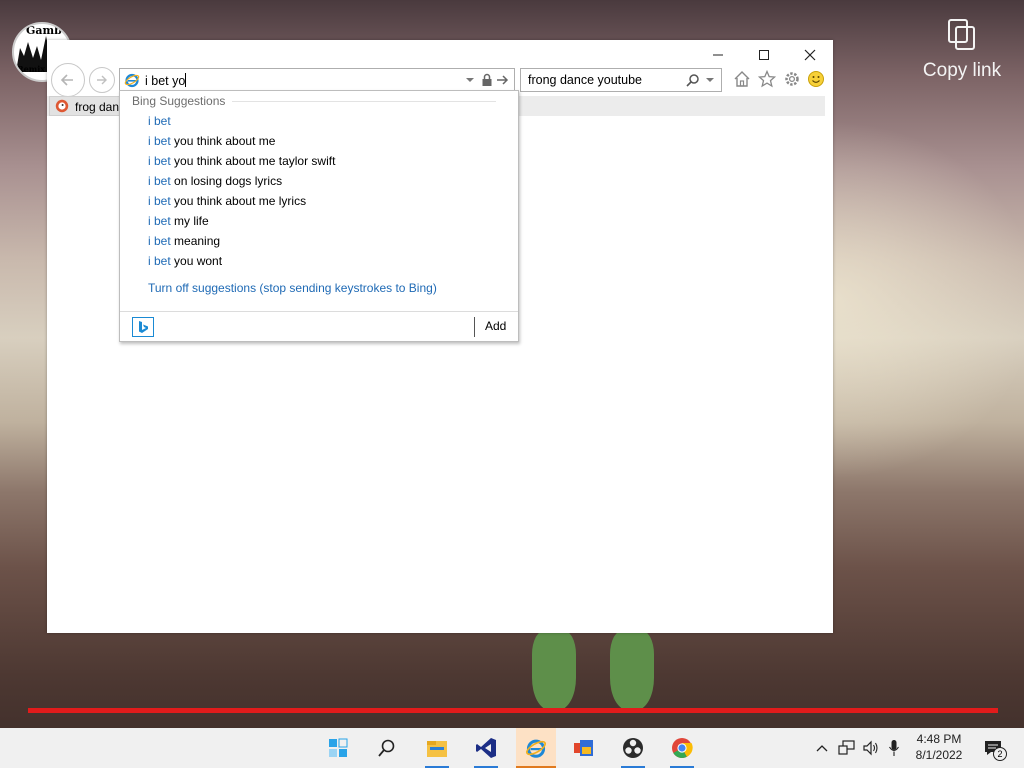  I want to click on back-button, so click(68, 80).